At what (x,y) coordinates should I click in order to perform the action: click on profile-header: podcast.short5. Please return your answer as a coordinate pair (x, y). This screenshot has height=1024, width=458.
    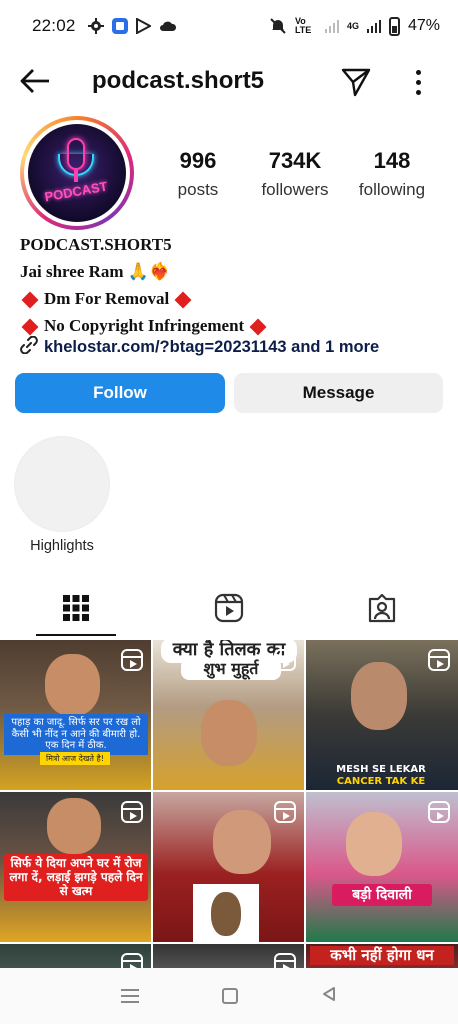
    Looking at the image, I should click on (229, 82).